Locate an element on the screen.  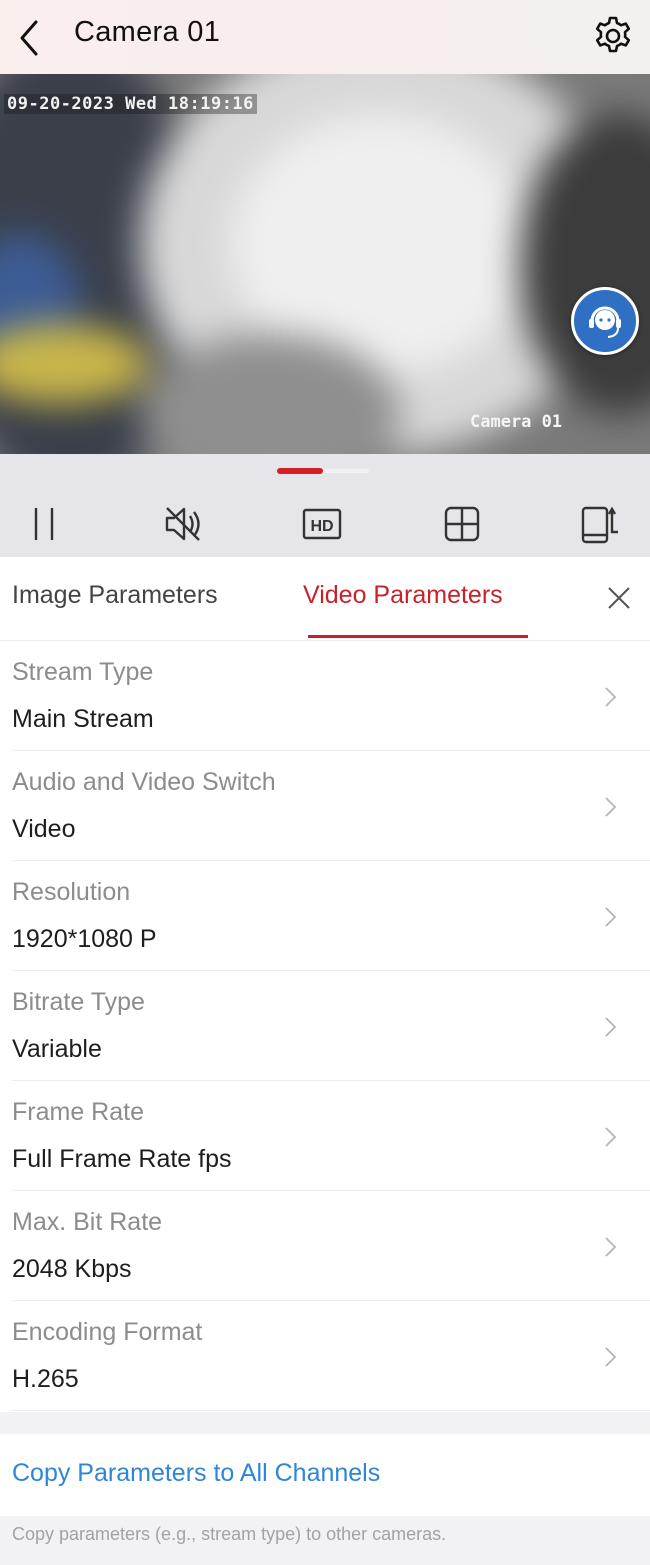
param-row-encoding-format: Encoding Format H.265 is located at coordinates (325, 1356).